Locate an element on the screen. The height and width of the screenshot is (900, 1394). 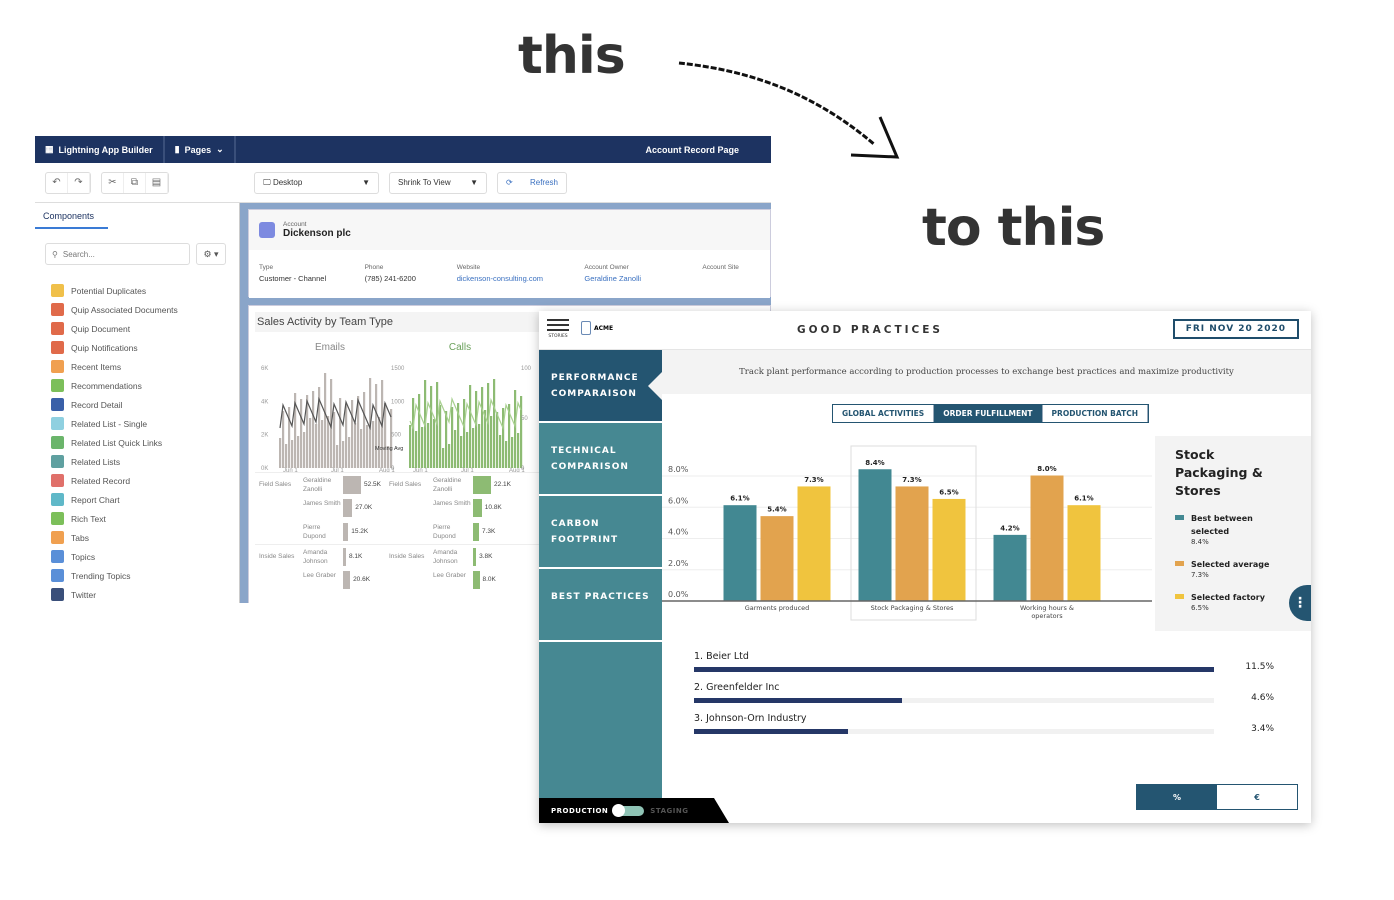
unit-option: % is located at coordinates (1177, 797).